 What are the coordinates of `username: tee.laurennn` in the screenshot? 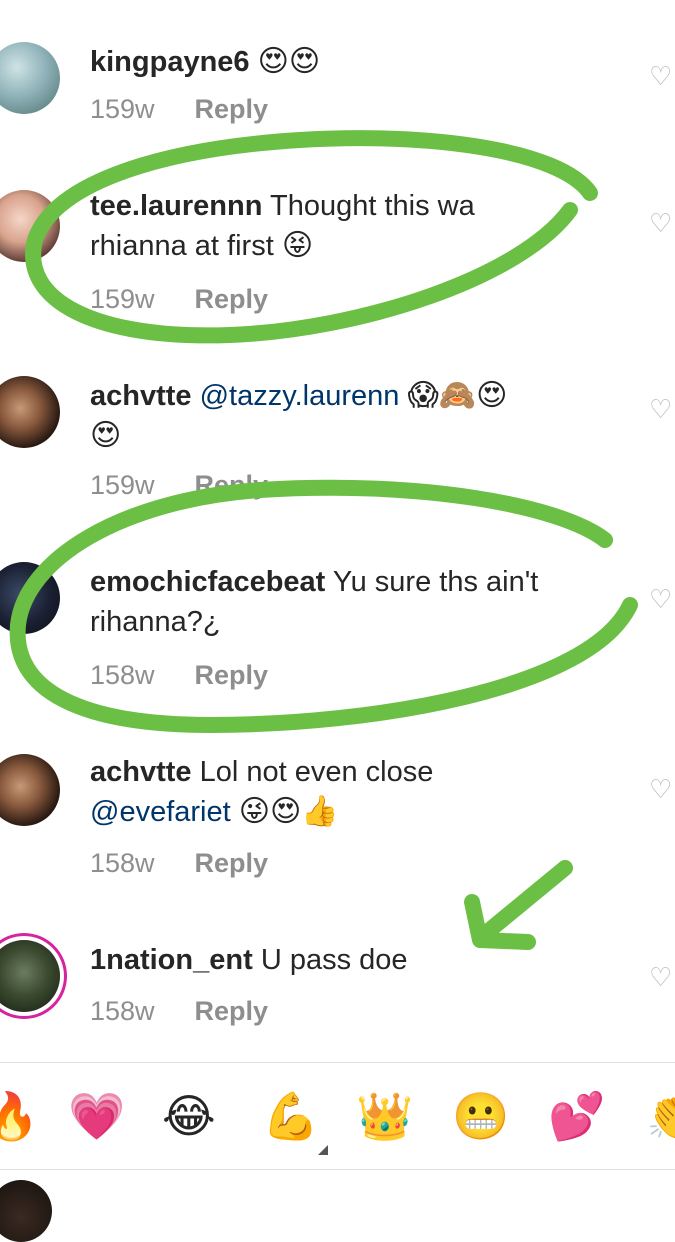 It's located at (176, 206).